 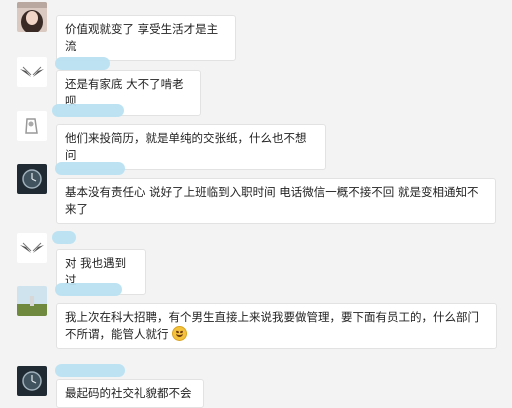 I want to click on photo-girl-avatar-icon, so click(x=32, y=17).